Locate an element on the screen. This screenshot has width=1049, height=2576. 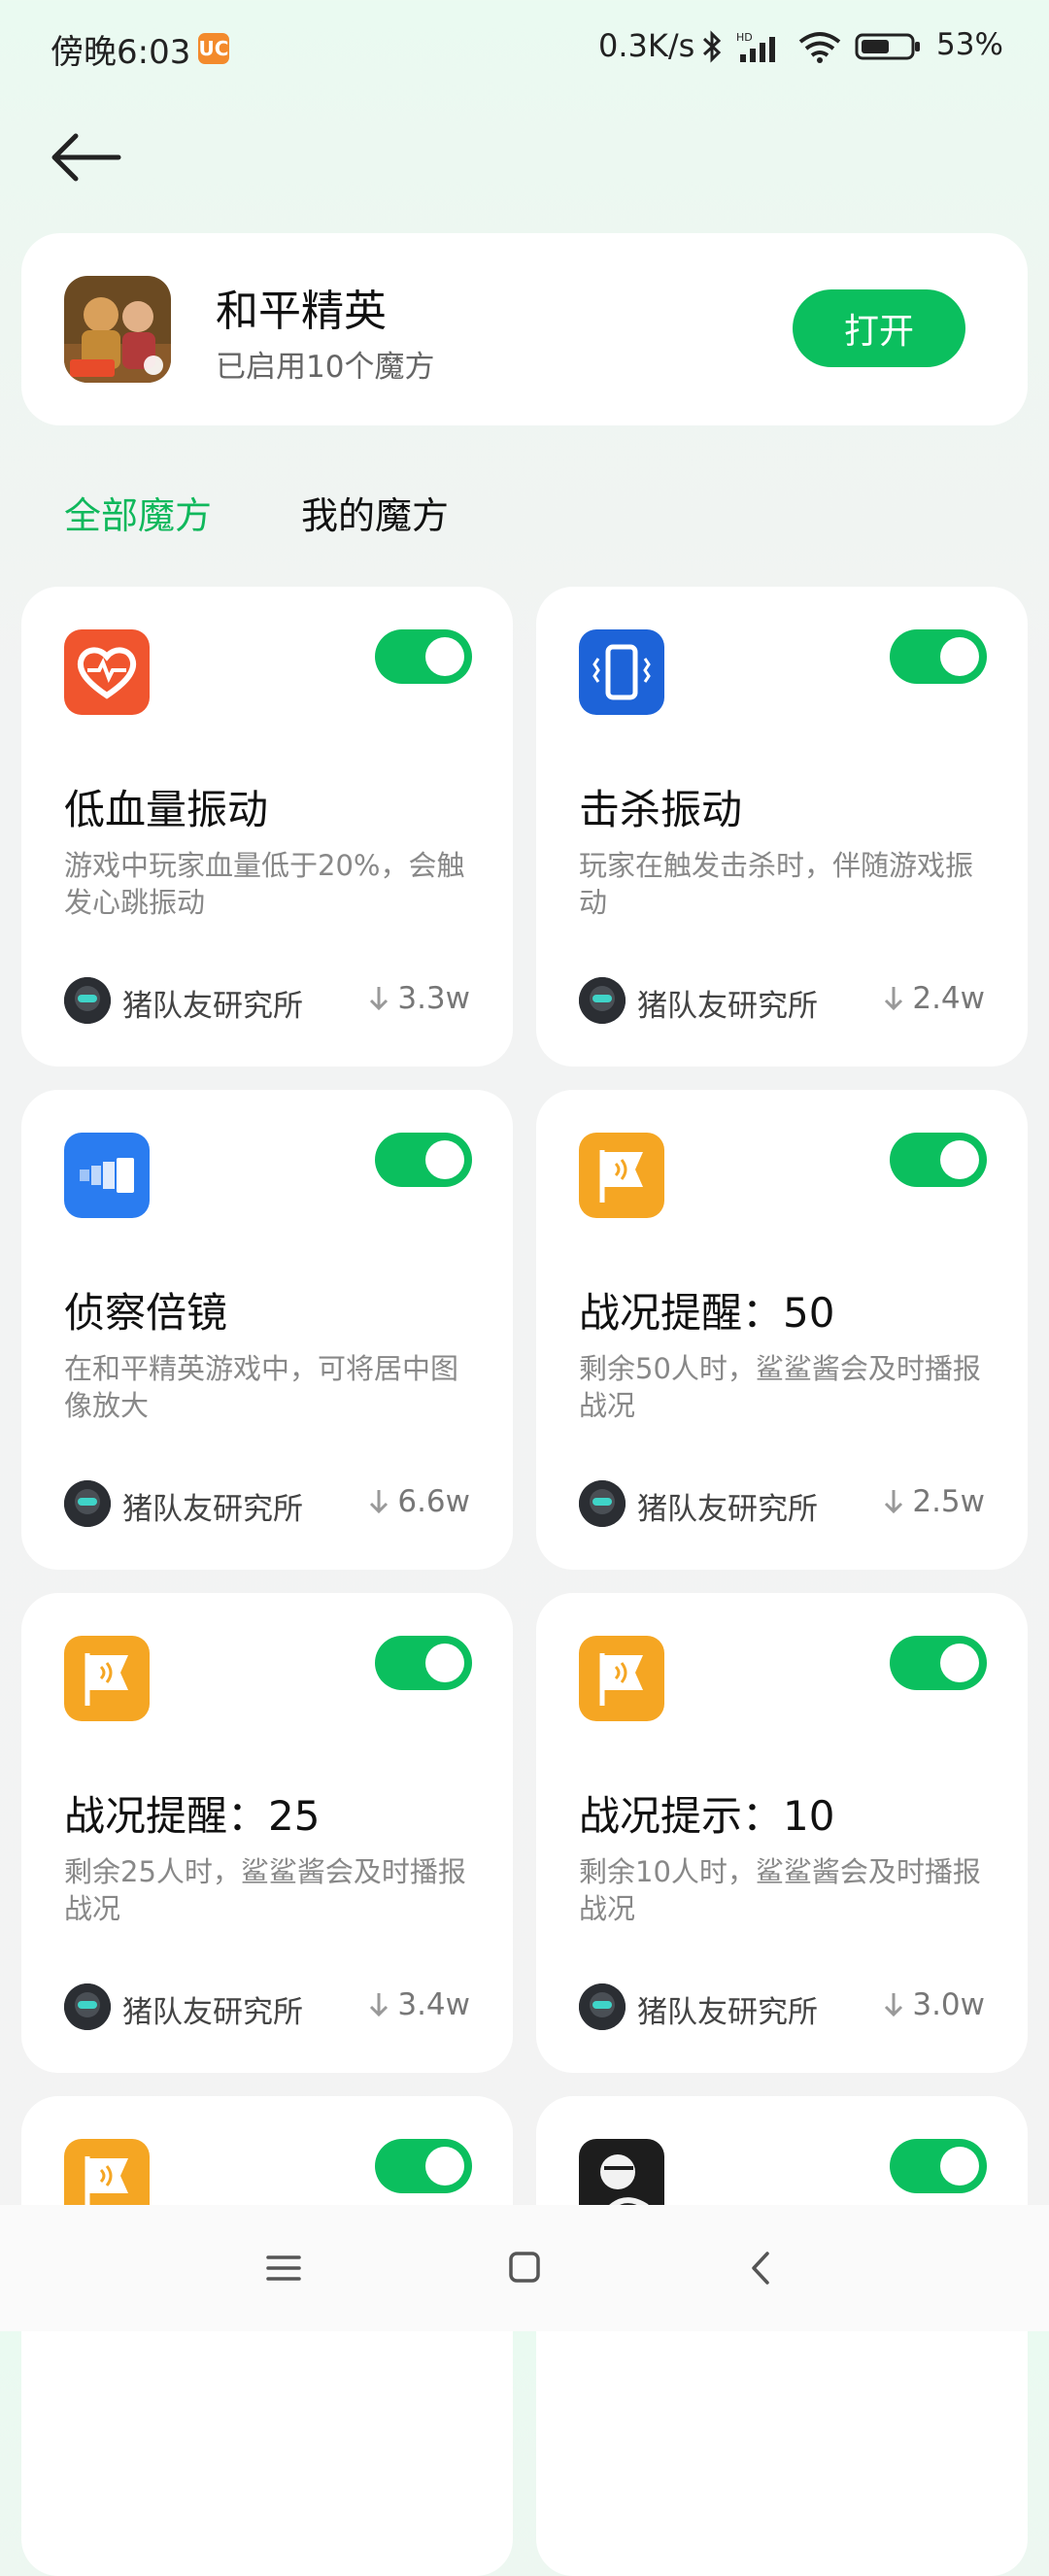
status-bar: 傍晚6:03 UC 0.3K/s HD 53% is located at coordinates (524, 48).